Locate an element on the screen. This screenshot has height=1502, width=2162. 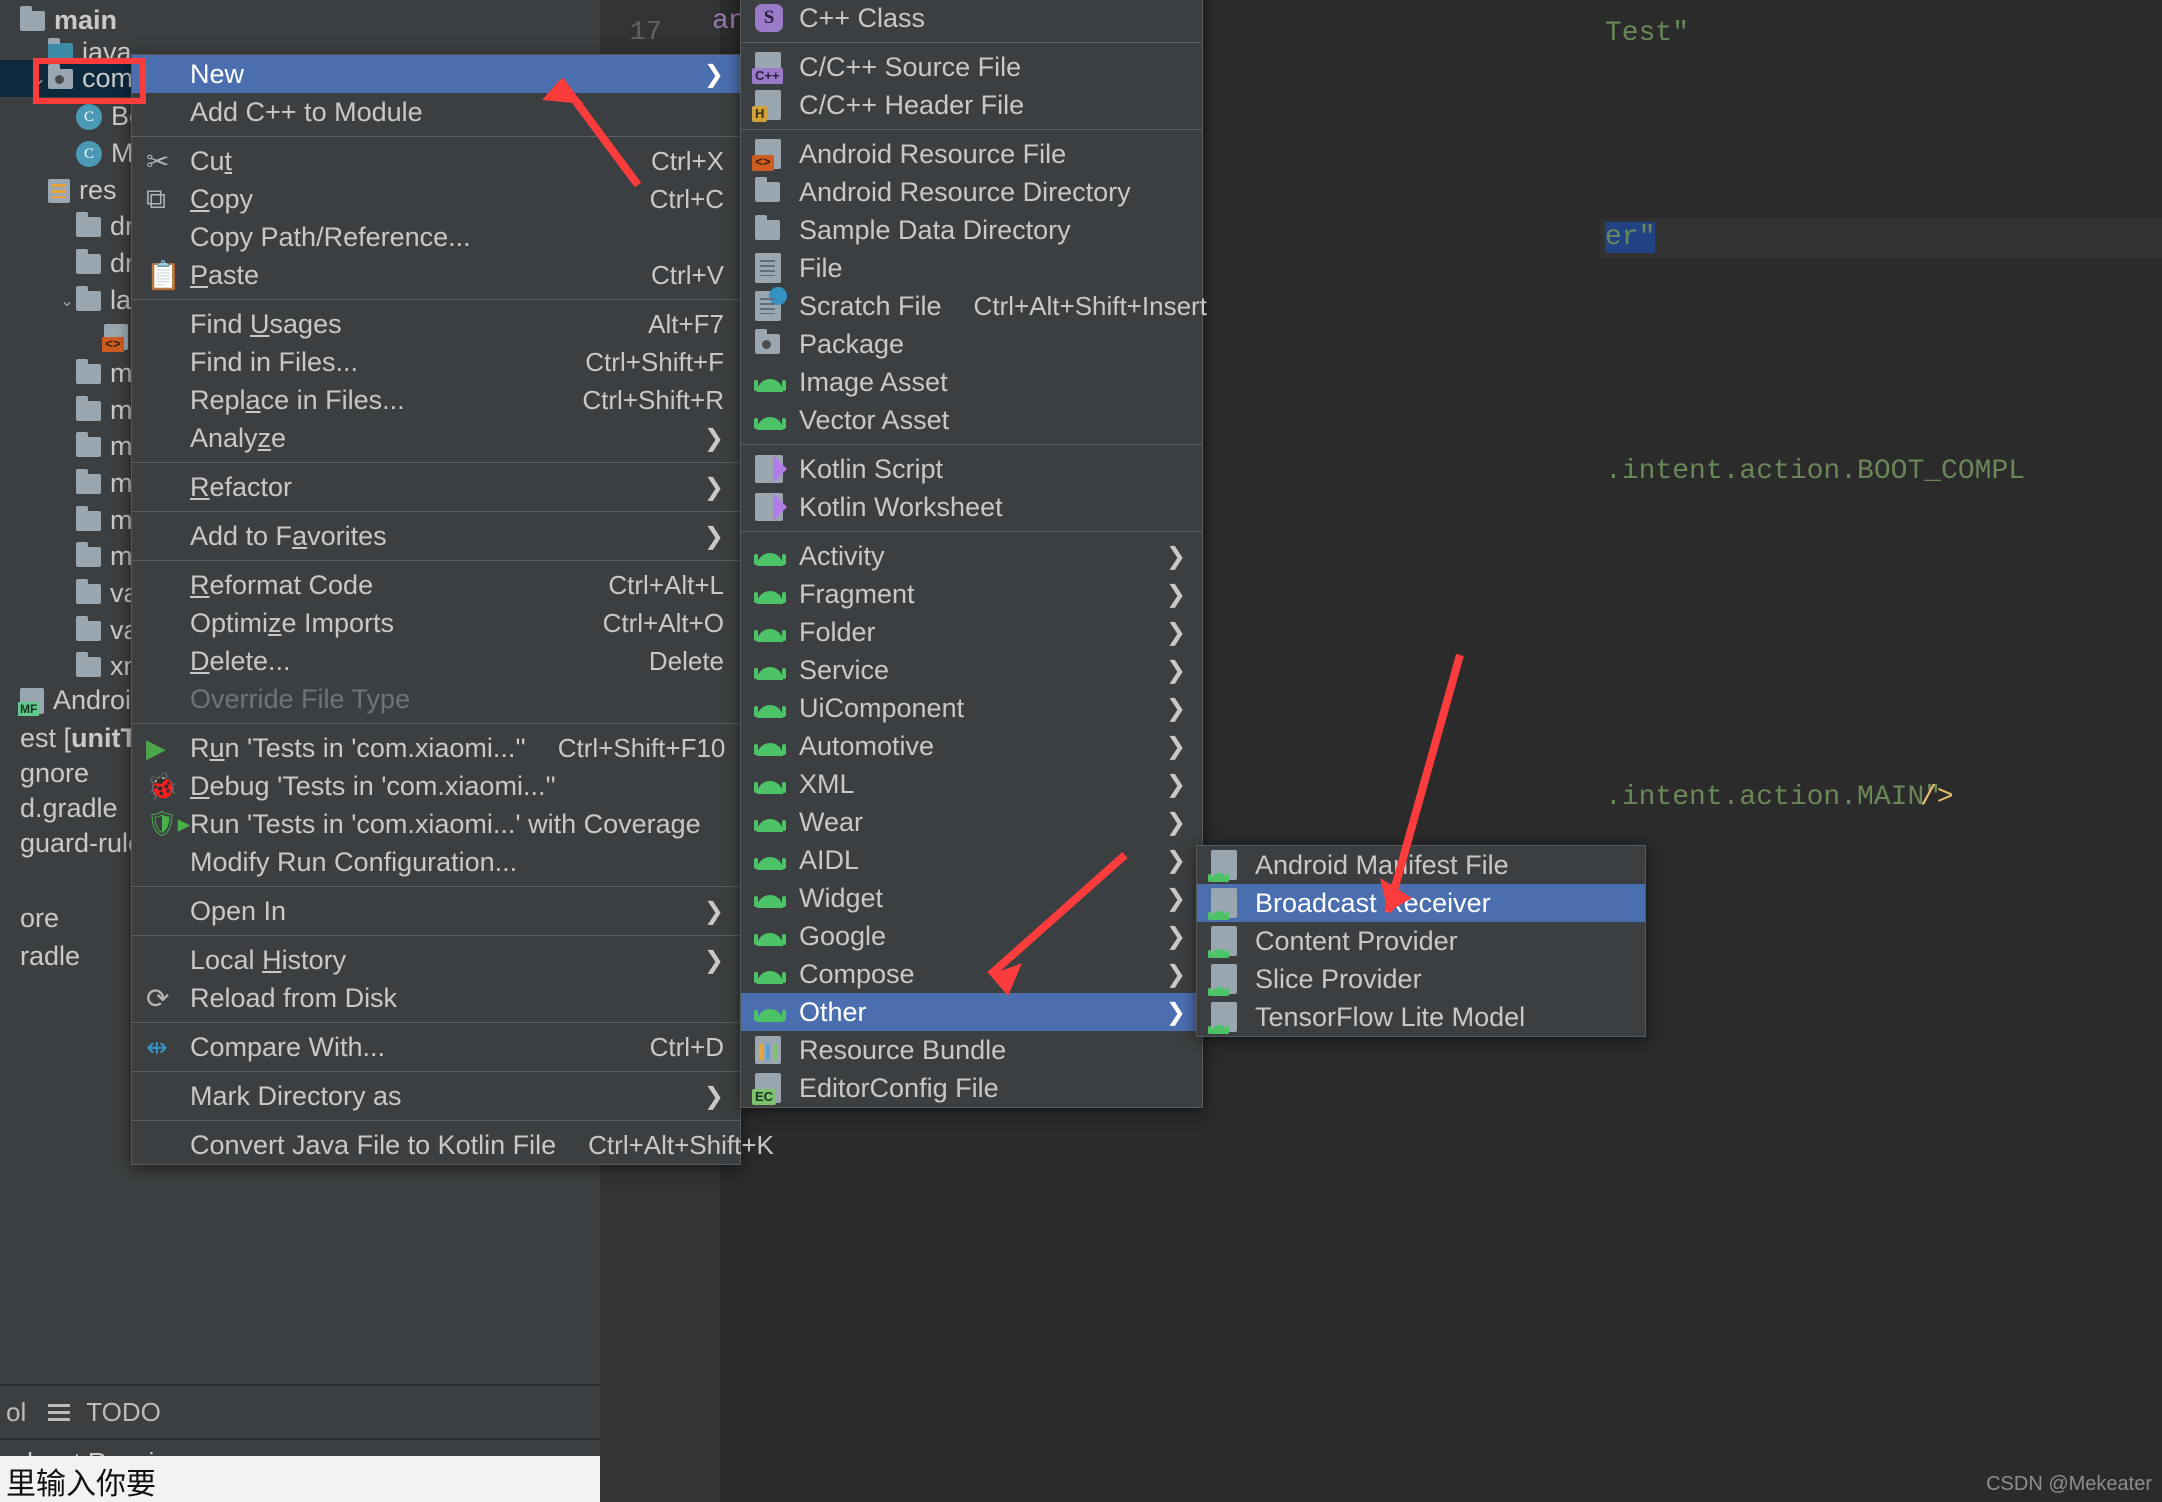
menu-item-vector-asset: Vector Asset is located at coordinates (971, 420).